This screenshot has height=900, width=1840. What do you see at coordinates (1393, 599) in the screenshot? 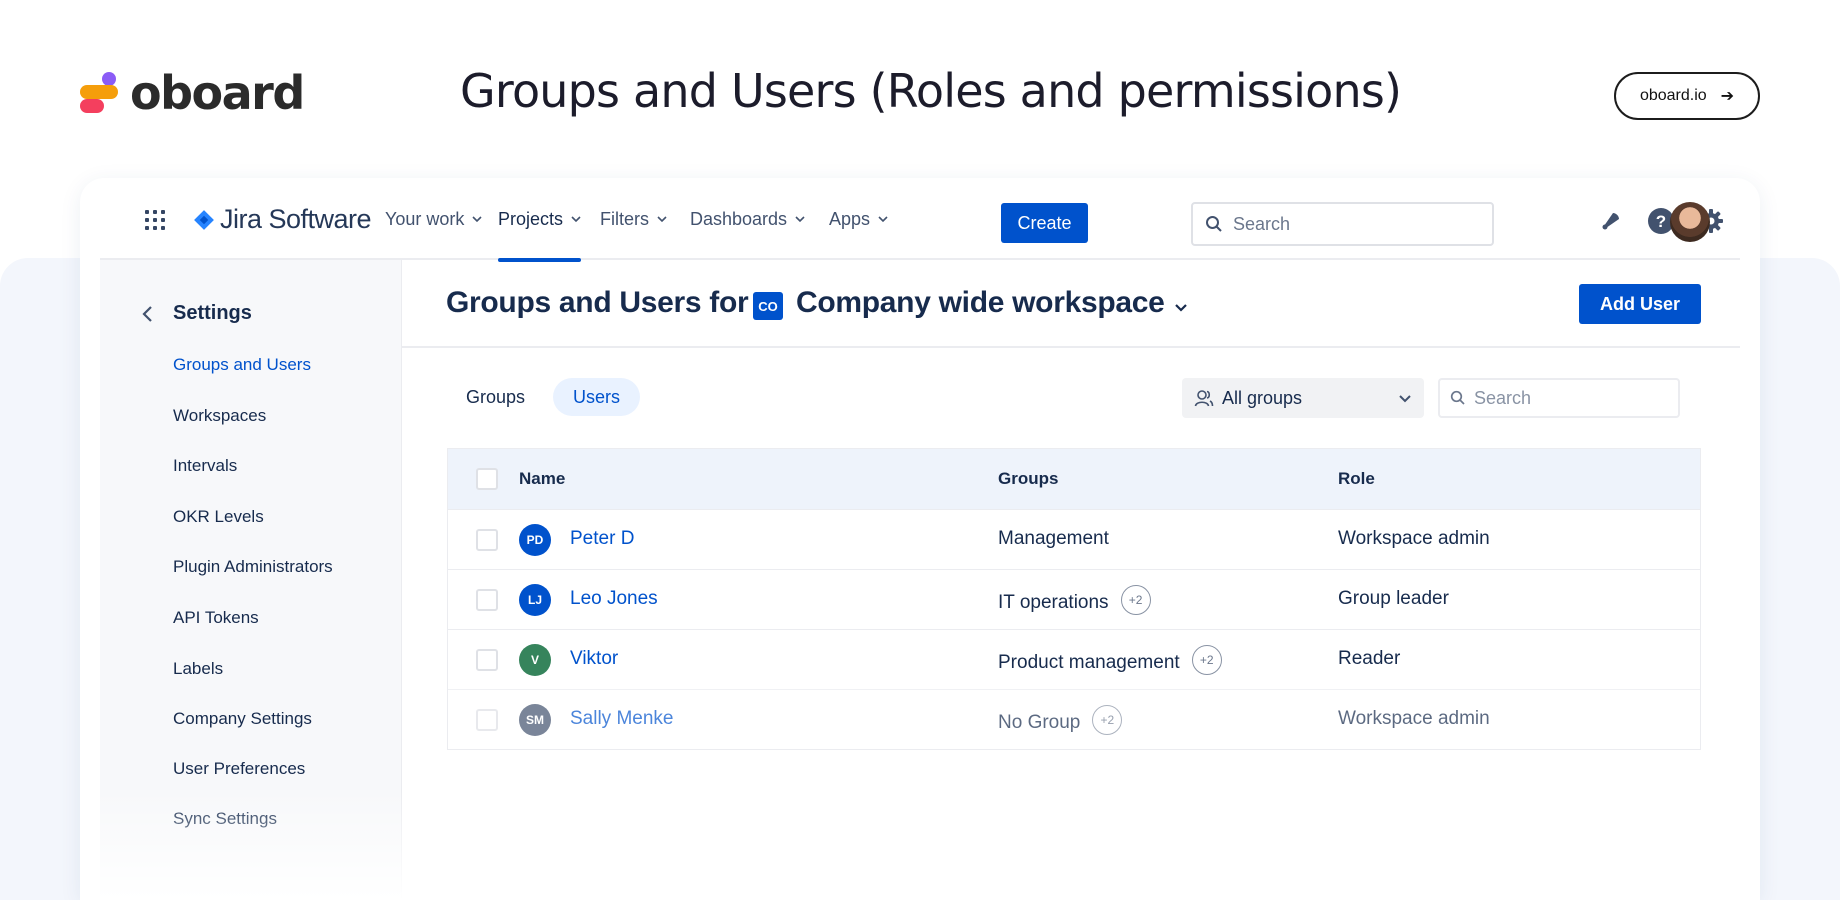
I see `user-role: Group leader` at bounding box center [1393, 599].